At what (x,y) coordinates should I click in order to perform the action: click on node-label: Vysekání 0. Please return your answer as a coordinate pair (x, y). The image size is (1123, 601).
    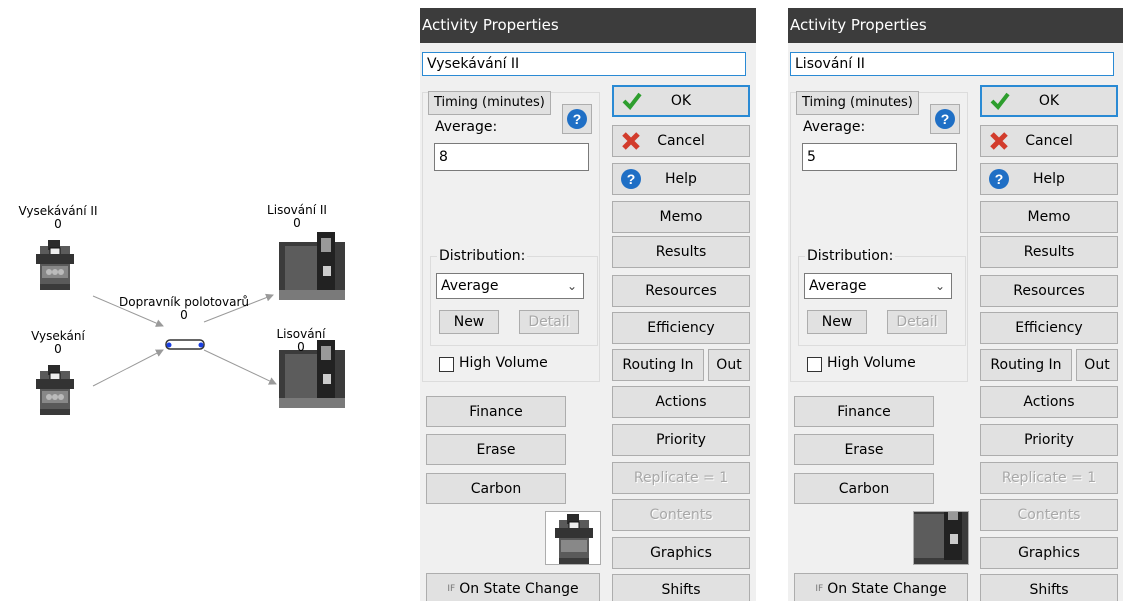
    Looking at the image, I should click on (58, 343).